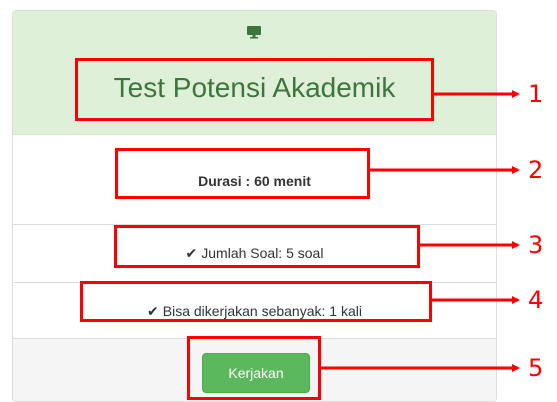  Describe the element at coordinates (536, 170) in the screenshot. I see `annotation-label-2: 2` at that location.